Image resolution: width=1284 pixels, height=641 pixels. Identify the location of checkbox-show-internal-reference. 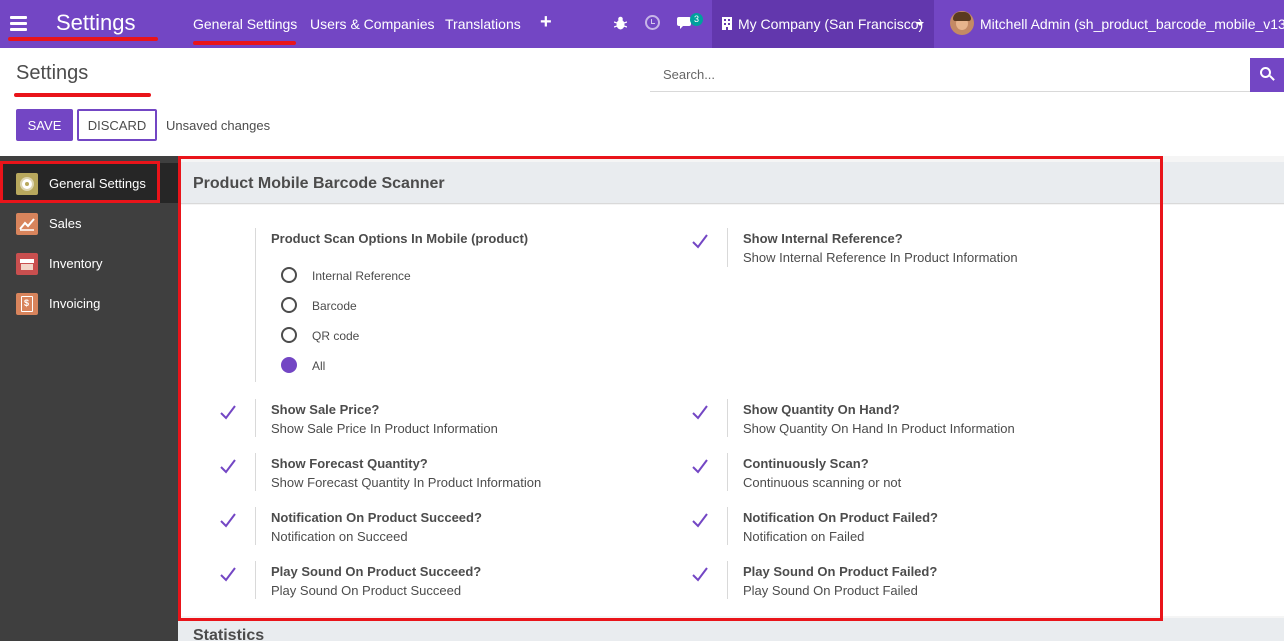
(700, 241).